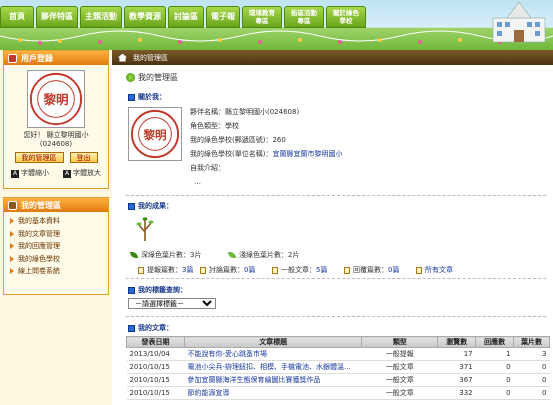  What do you see at coordinates (56, 234) in the screenshot?
I see `sidebar-item-articles: 我的文章管理` at bounding box center [56, 234].